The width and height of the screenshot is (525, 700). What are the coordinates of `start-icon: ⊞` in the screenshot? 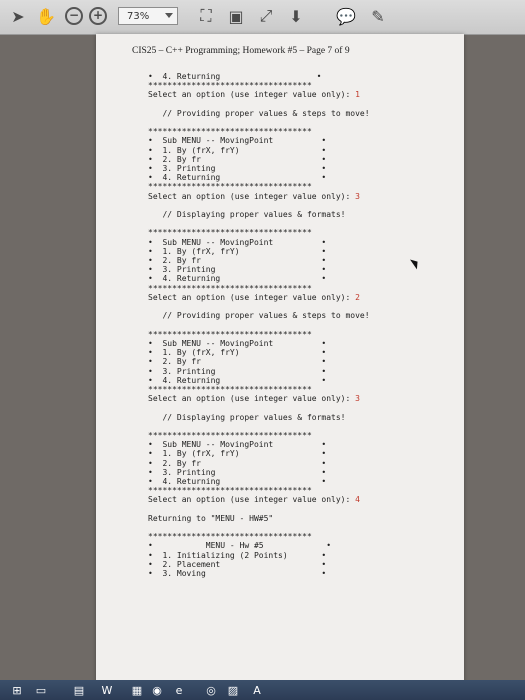 It's located at (17, 690).